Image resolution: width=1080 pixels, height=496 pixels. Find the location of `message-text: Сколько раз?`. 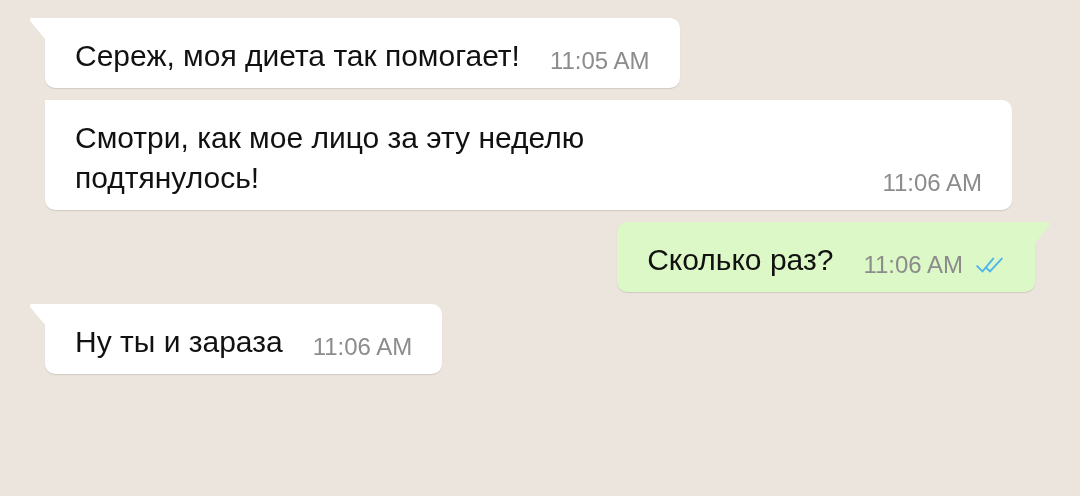

message-text: Сколько раз? is located at coordinates (740, 260).